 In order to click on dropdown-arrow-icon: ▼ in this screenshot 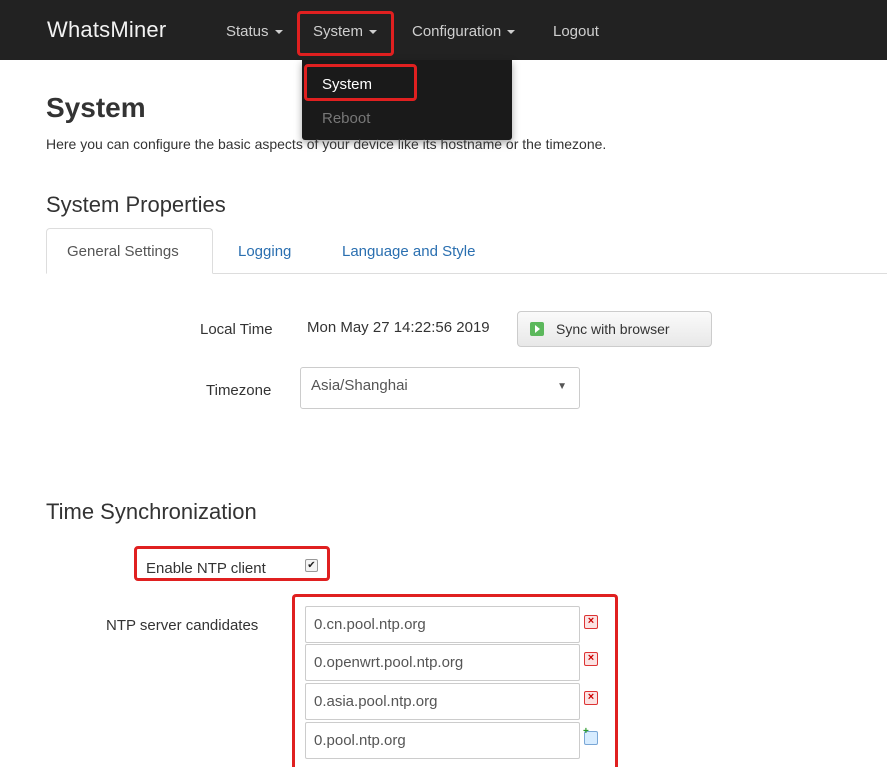, I will do `click(562, 386)`.